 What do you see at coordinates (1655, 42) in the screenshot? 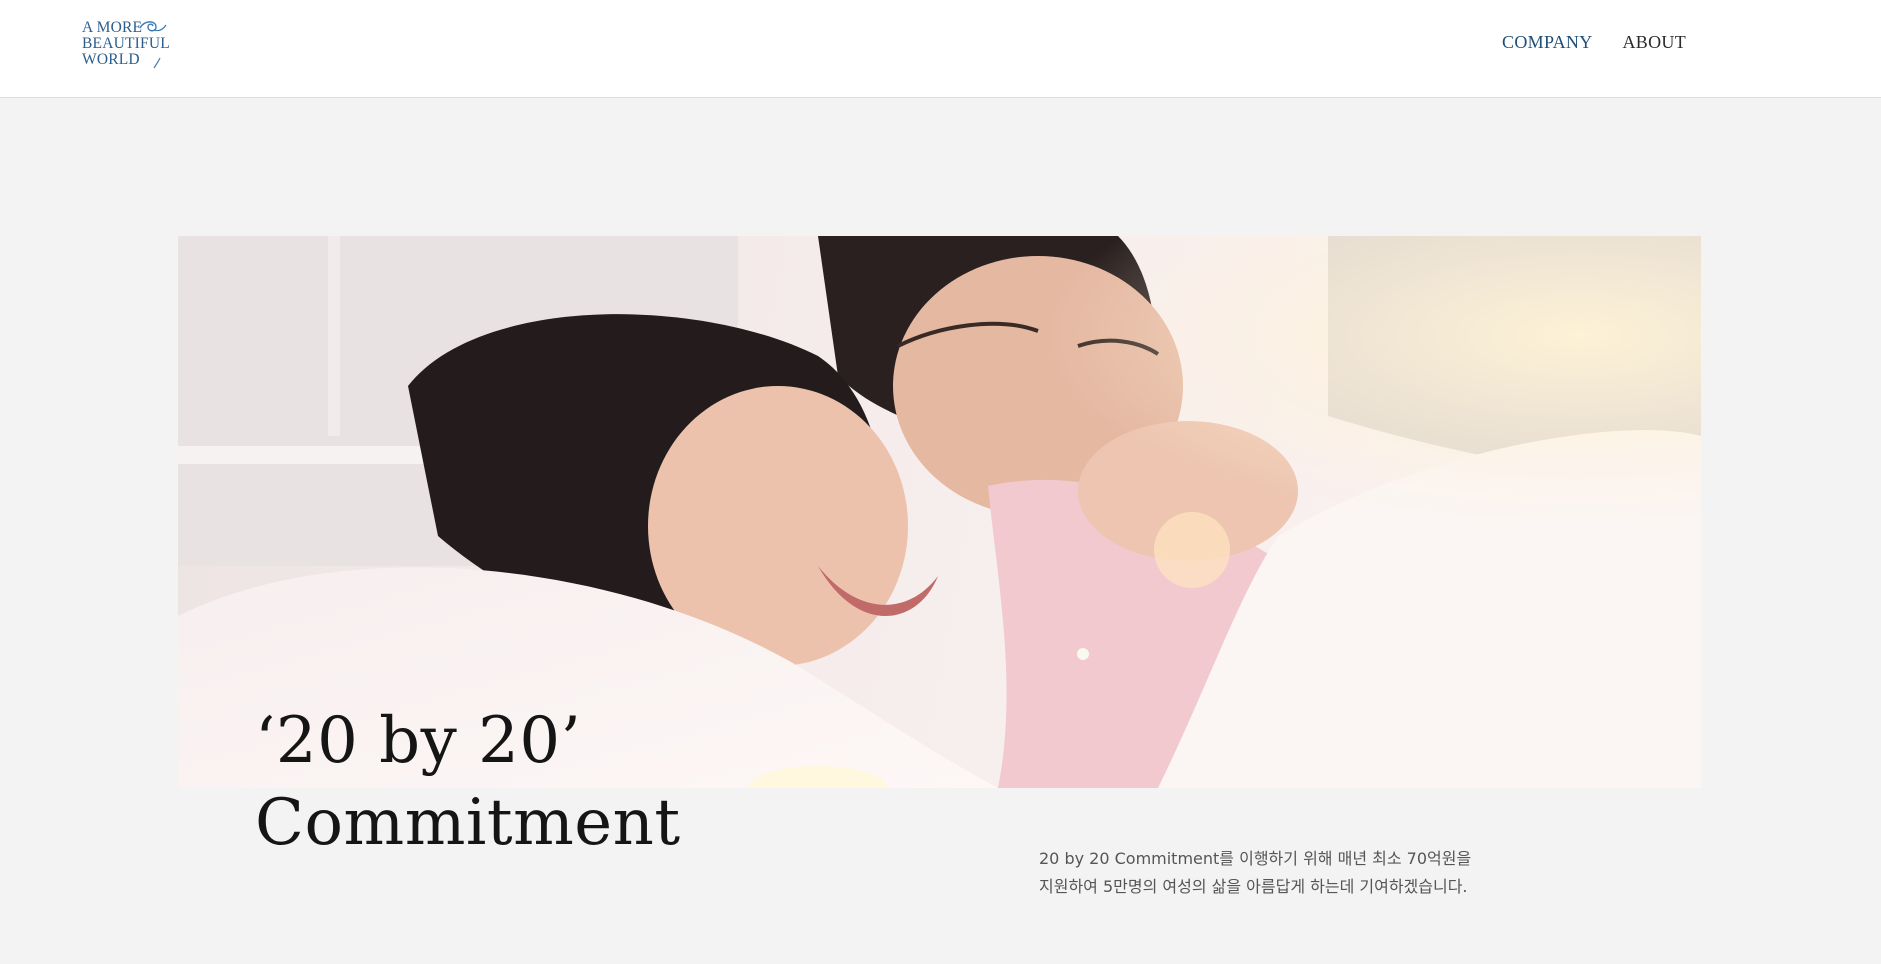
I see `nav-about: ABOUT` at bounding box center [1655, 42].